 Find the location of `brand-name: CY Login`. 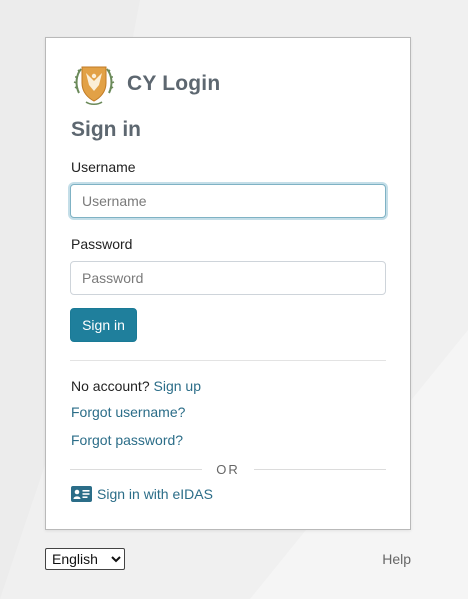

brand-name: CY Login is located at coordinates (174, 83).